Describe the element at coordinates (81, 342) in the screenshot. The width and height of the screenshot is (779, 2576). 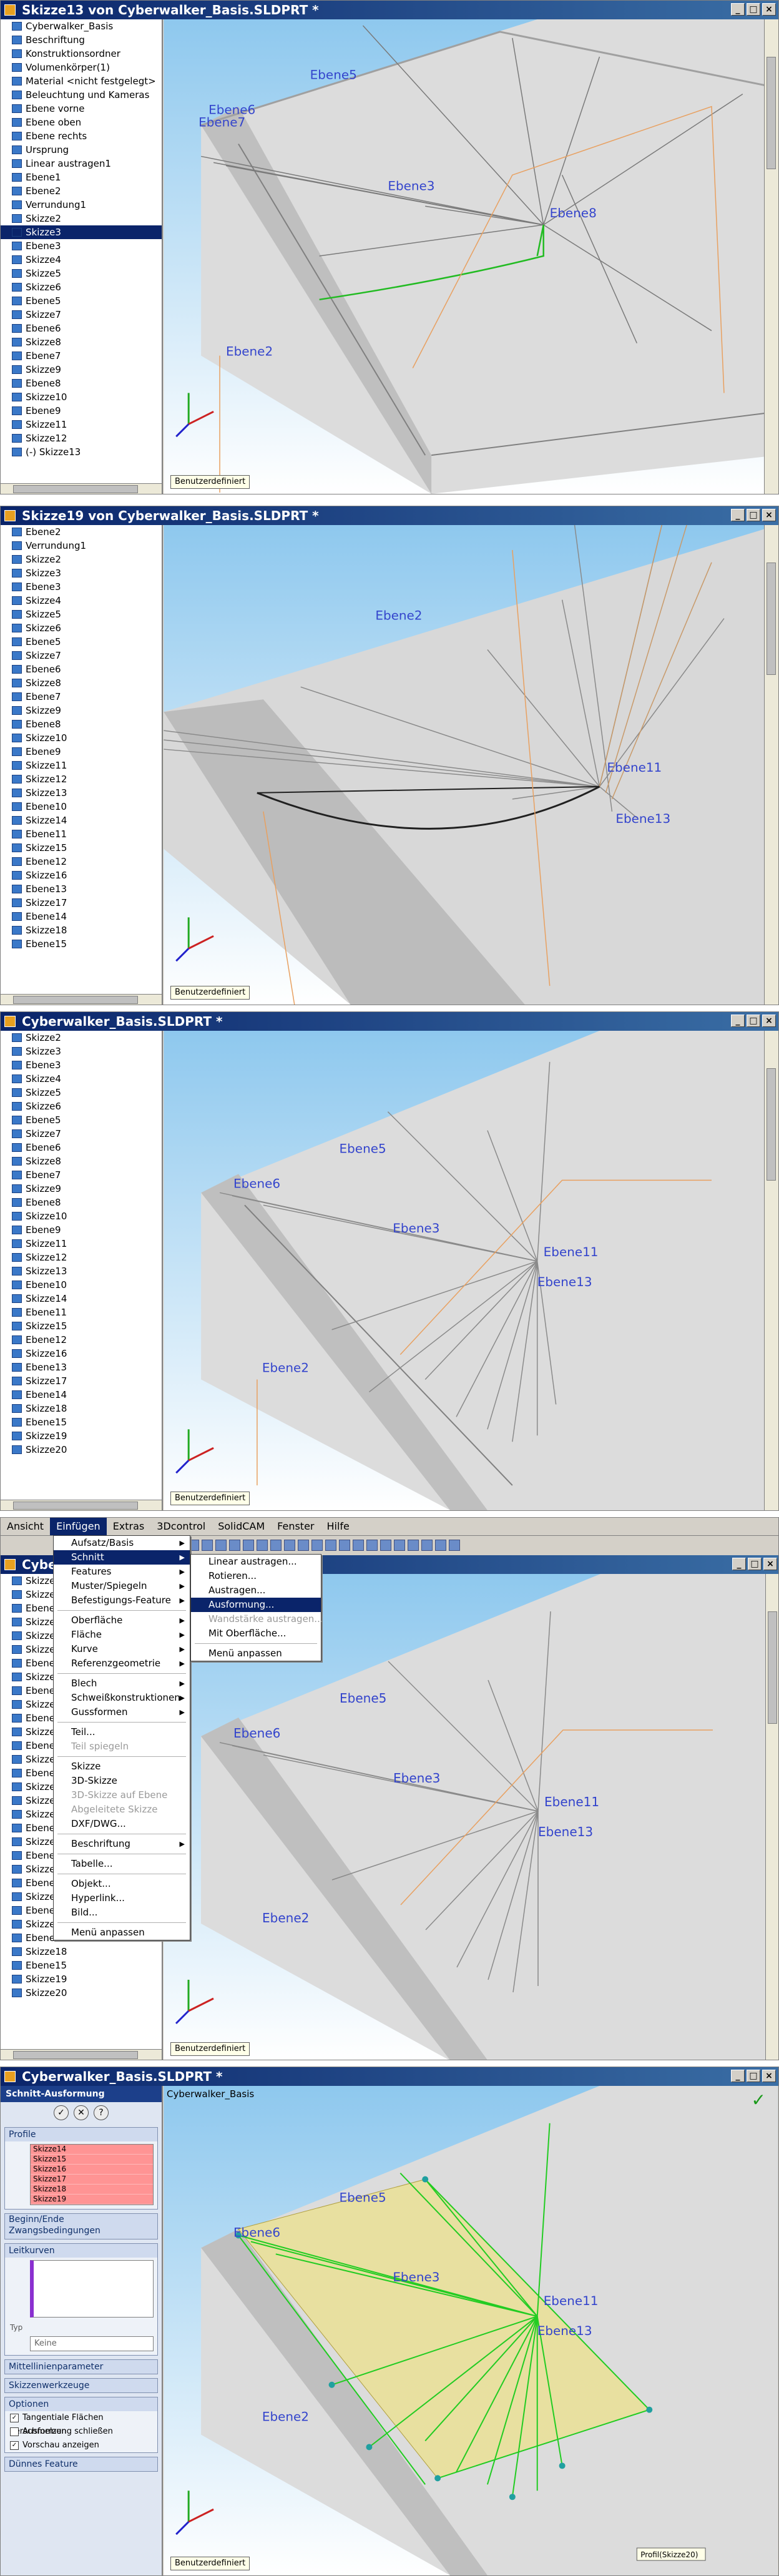
I see `tree-item: Skizze8` at that location.